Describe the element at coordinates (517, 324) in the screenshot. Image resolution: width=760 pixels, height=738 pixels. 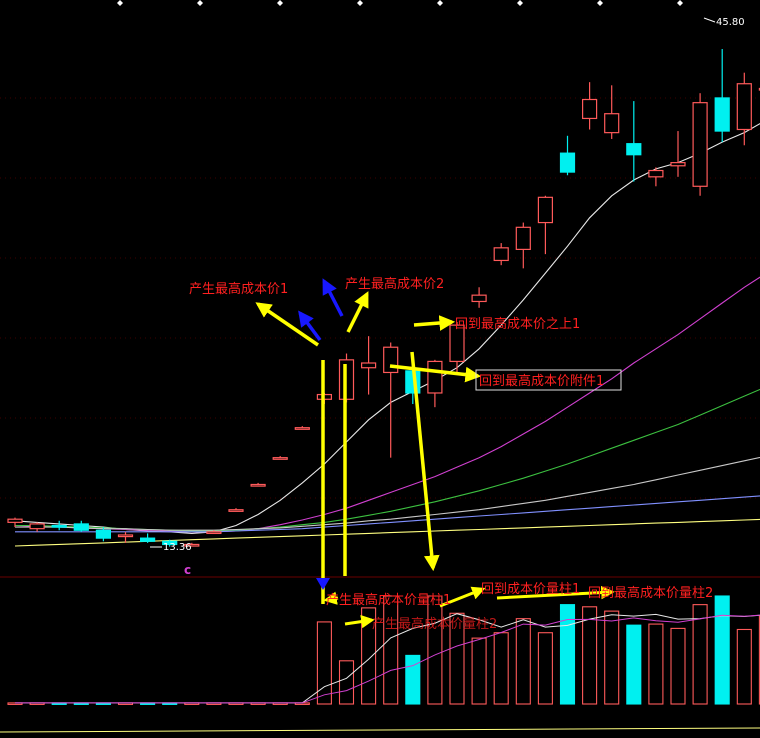
I see `annotation-return-above-1: 回到最高成本价之上1` at that location.